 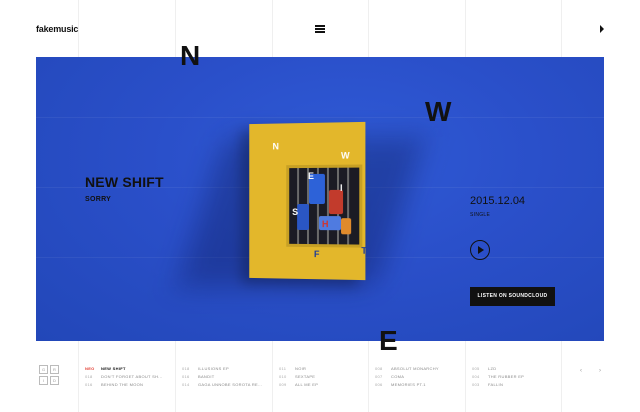 I want to click on album-letter: N, so click(x=275, y=146).